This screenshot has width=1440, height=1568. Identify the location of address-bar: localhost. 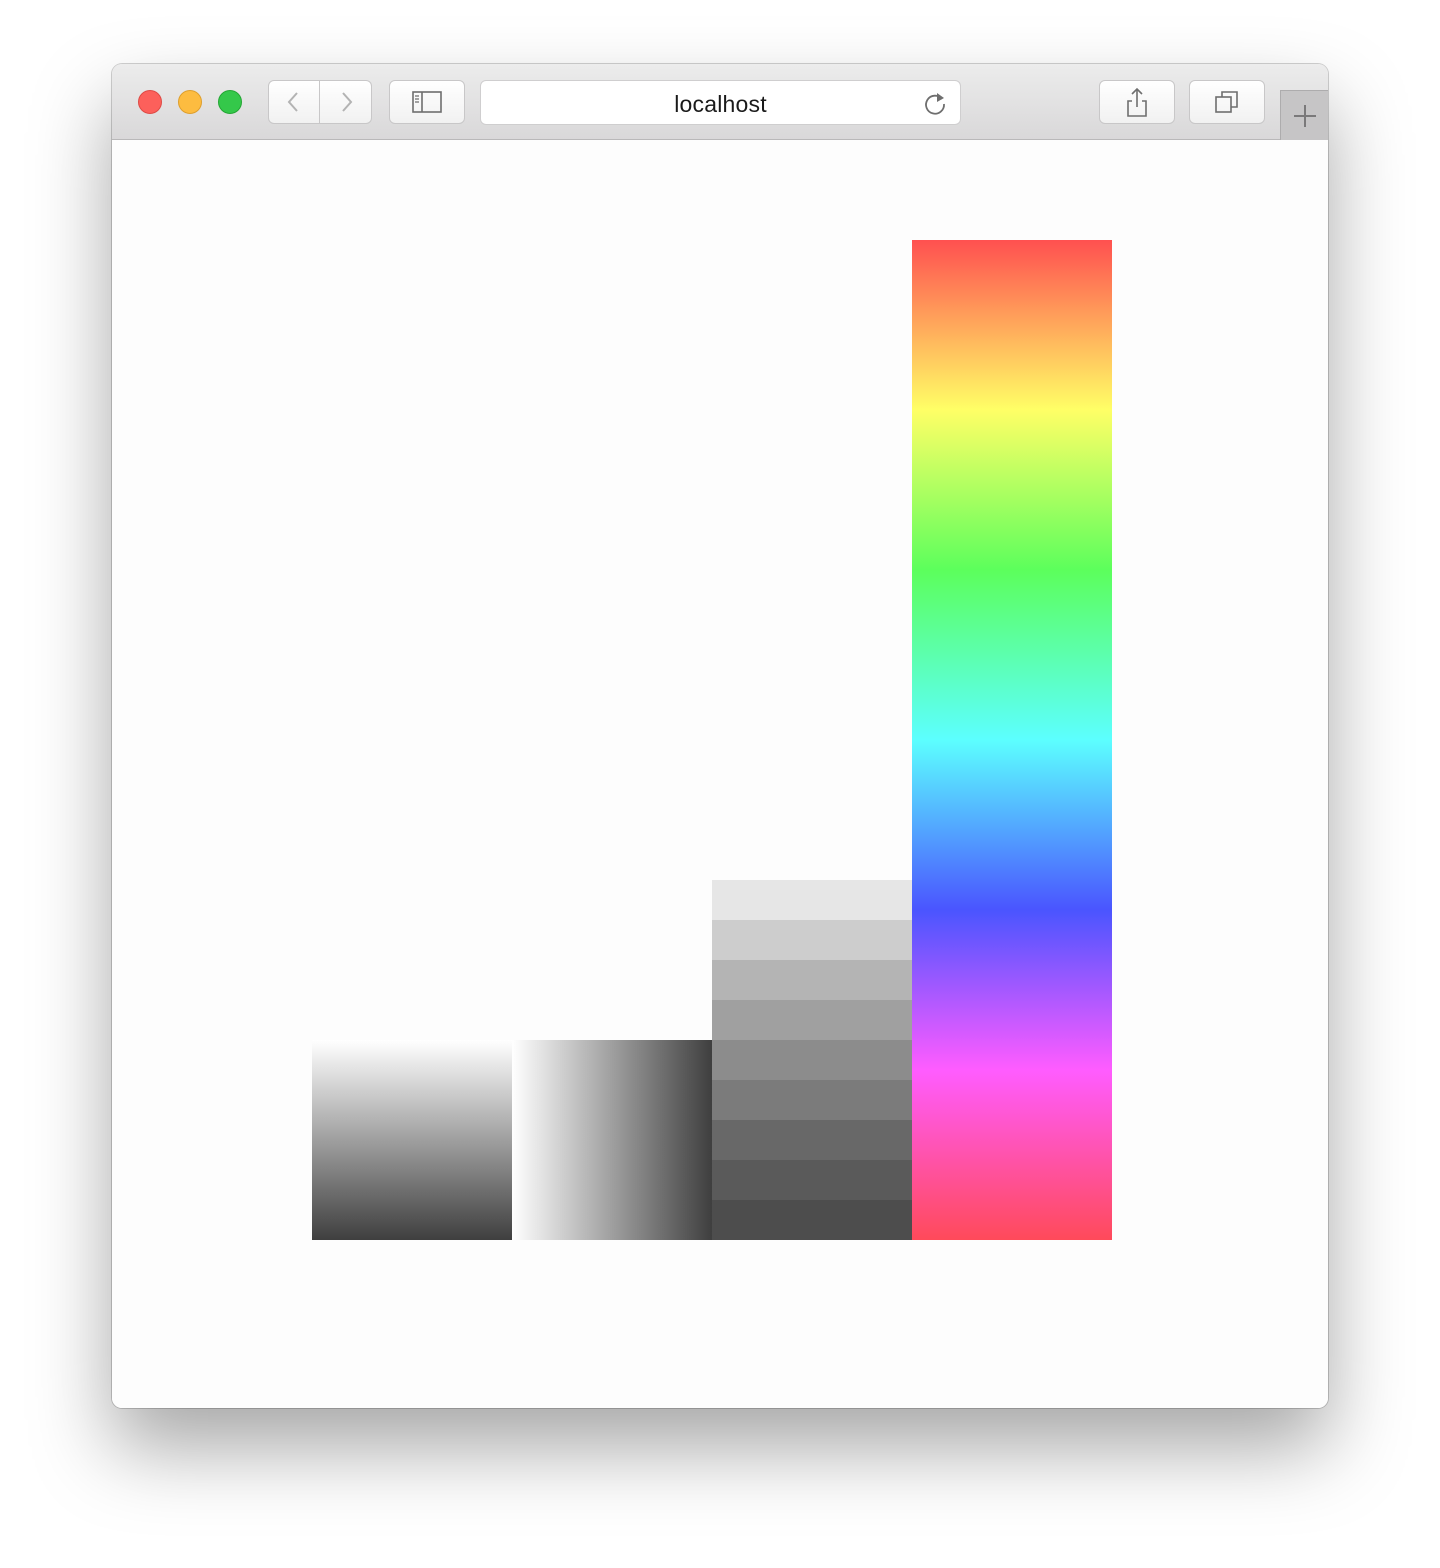
(720, 102).